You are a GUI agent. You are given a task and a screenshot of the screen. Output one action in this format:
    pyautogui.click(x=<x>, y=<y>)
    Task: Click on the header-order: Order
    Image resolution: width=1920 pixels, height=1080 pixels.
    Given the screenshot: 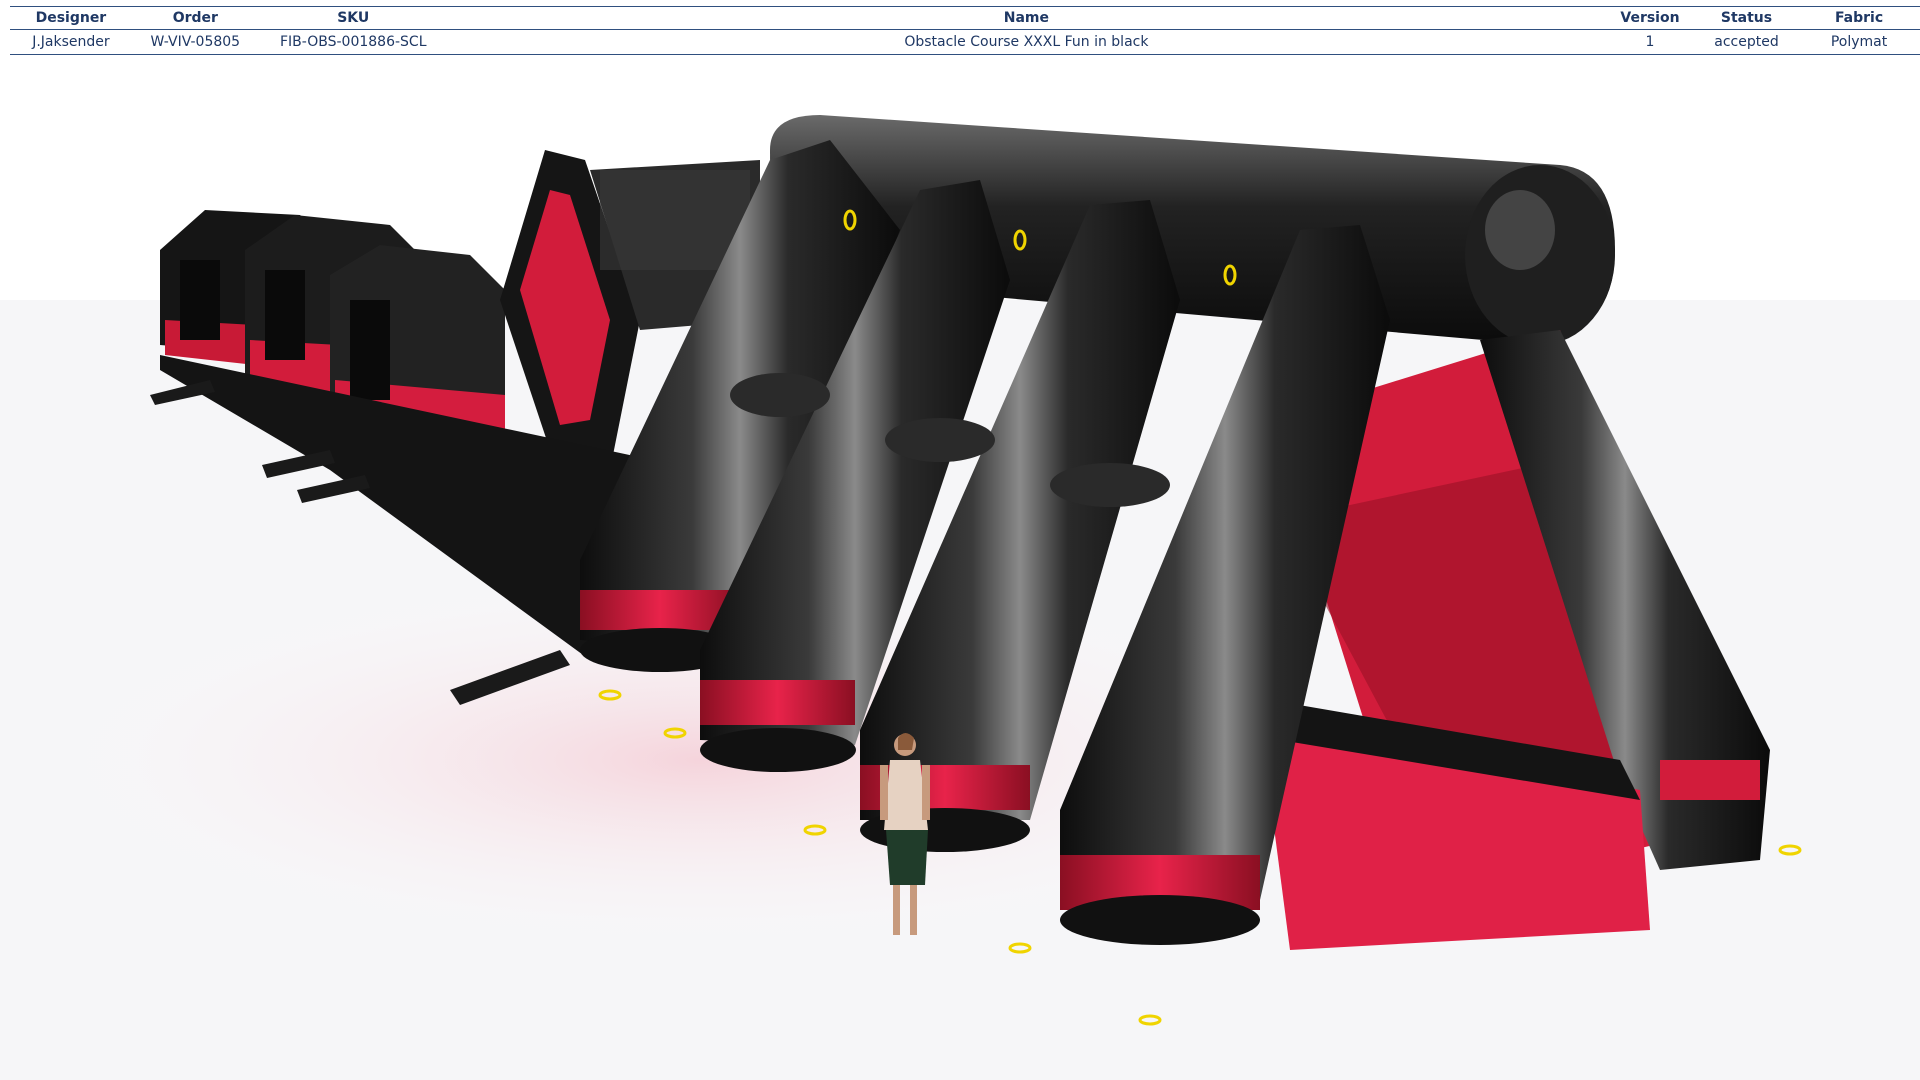 What is the action you would take?
    pyautogui.click(x=195, y=18)
    